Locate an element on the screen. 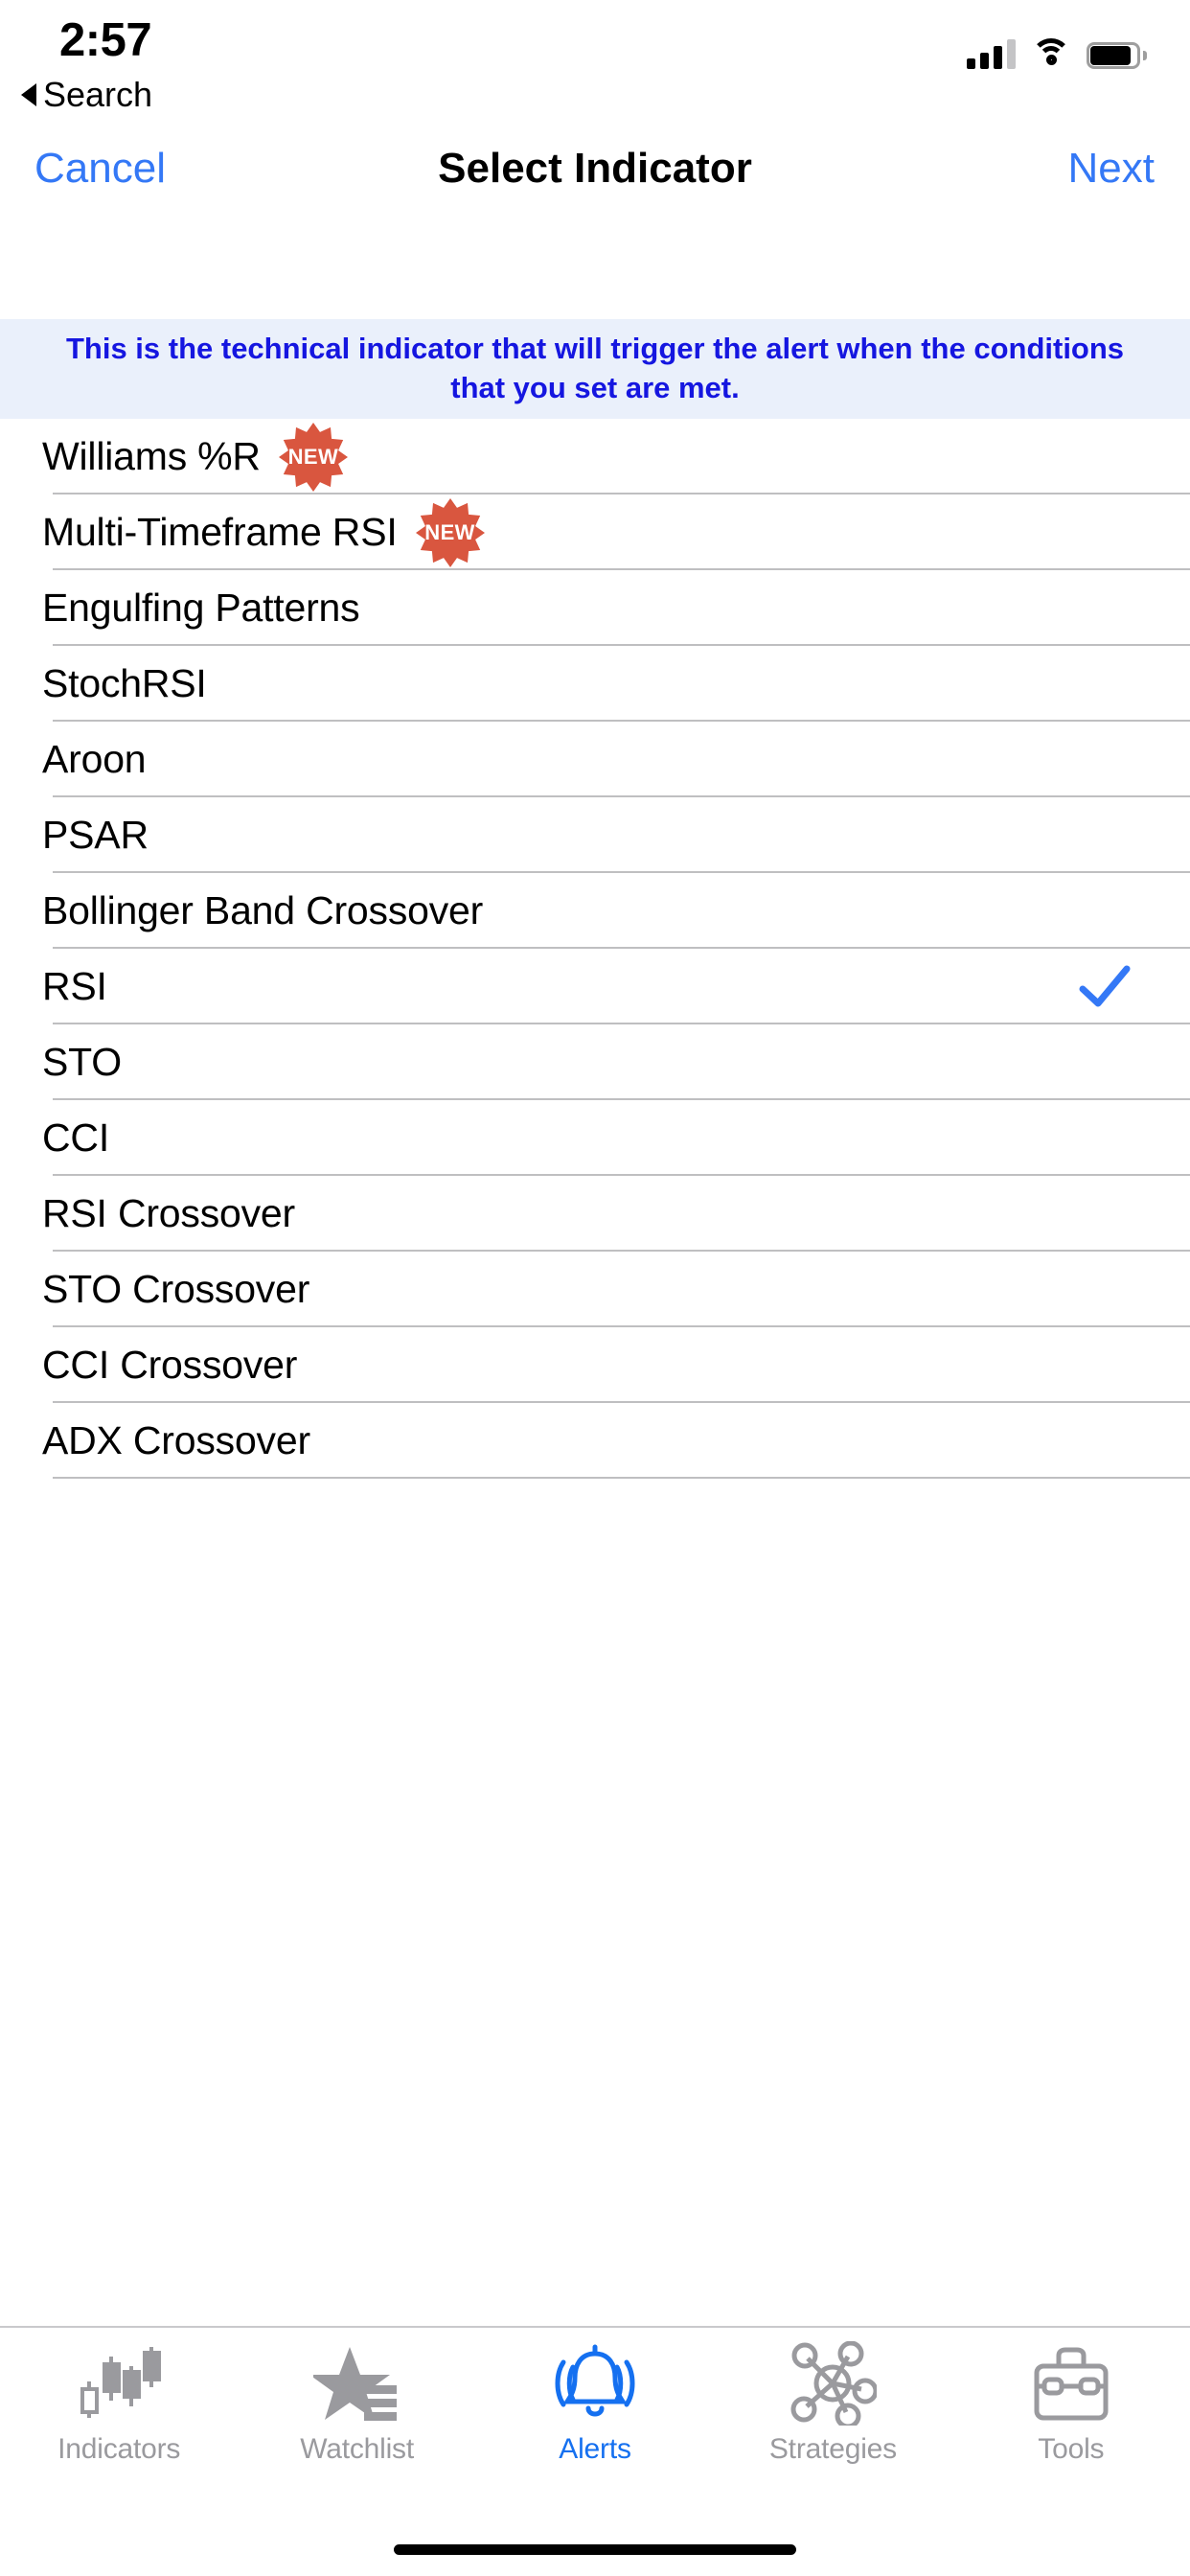 The height and width of the screenshot is (2576, 1190). cellular-signal-icon is located at coordinates (991, 53).